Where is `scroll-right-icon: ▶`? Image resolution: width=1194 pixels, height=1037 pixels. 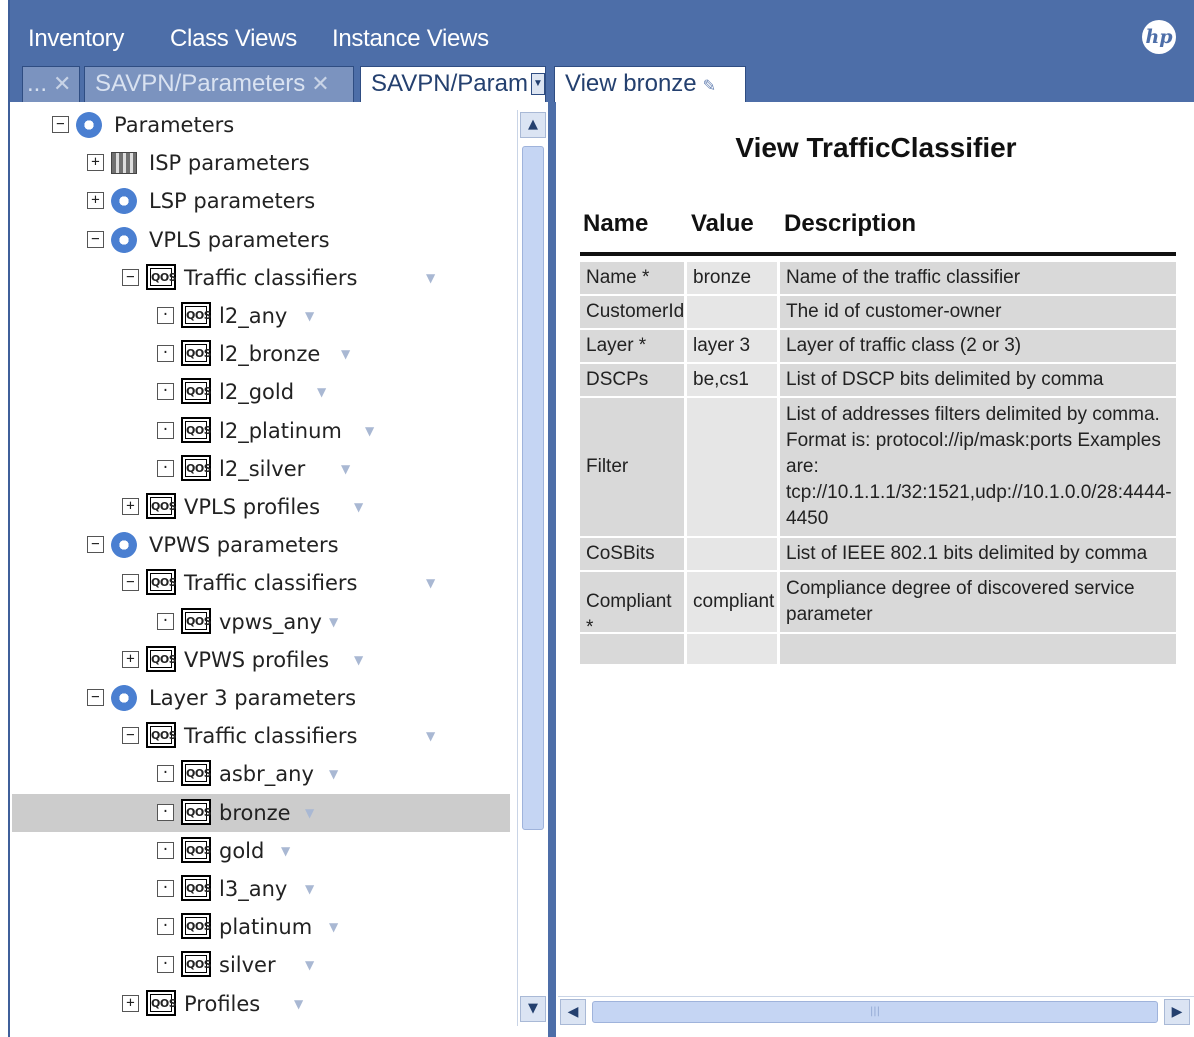
scroll-right-icon: ▶ is located at coordinates (1177, 1012).